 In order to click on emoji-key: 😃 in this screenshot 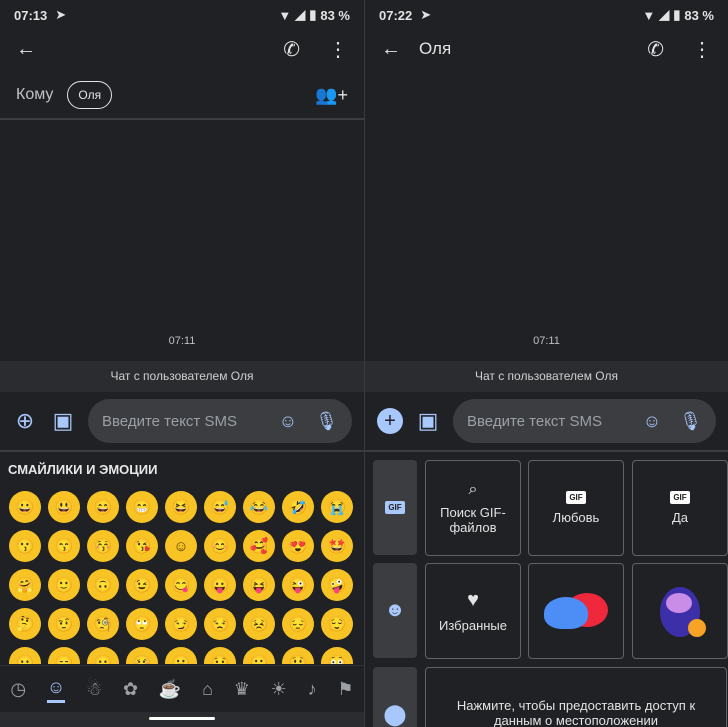, I will do `click(64, 507)`.